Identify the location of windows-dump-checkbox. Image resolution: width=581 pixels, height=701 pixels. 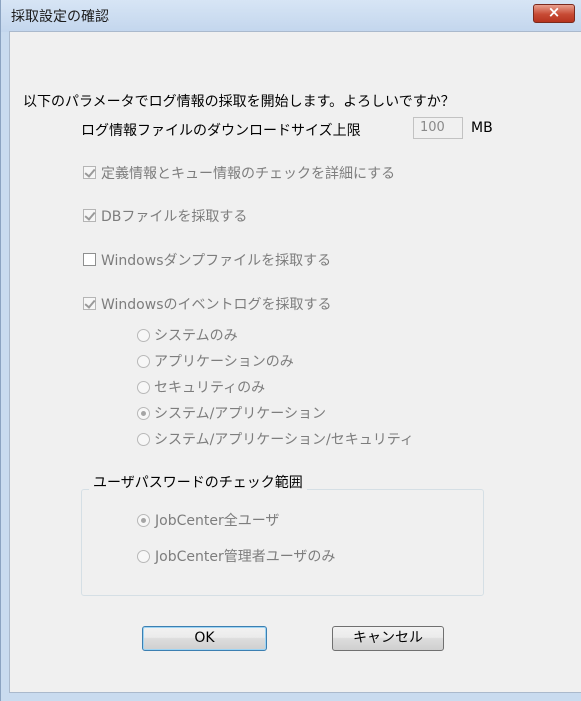
(89, 259).